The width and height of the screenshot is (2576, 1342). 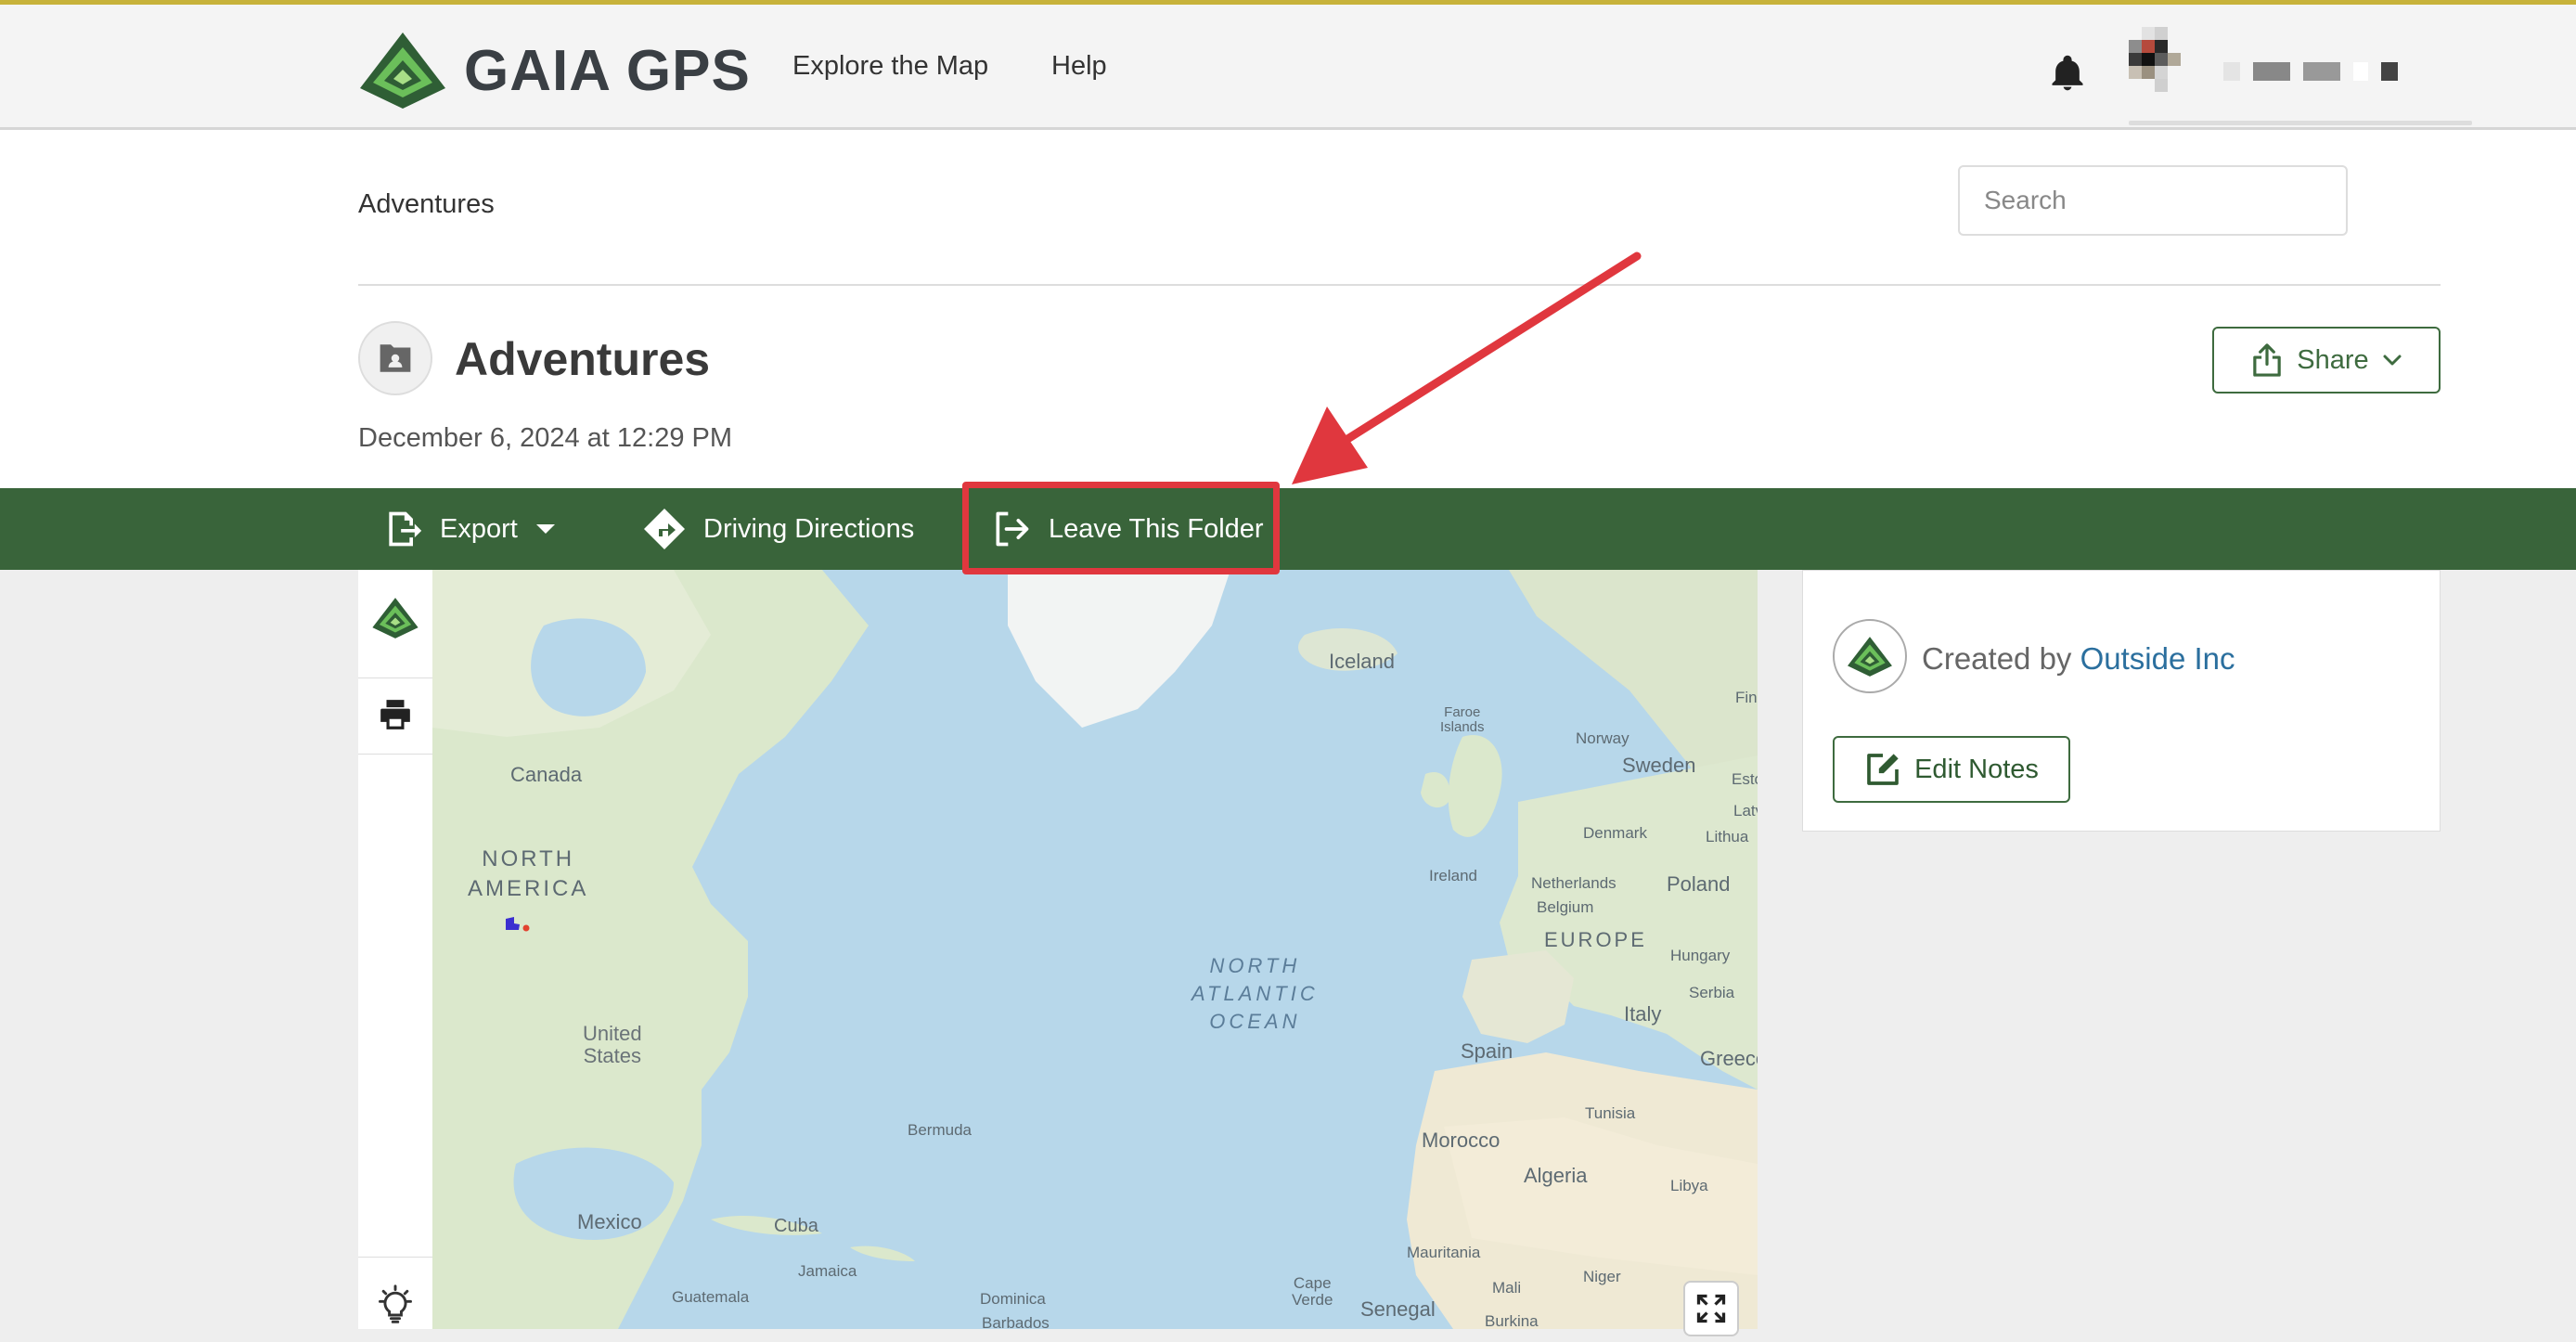 I want to click on user-menu-underline, so click(x=2300, y=123).